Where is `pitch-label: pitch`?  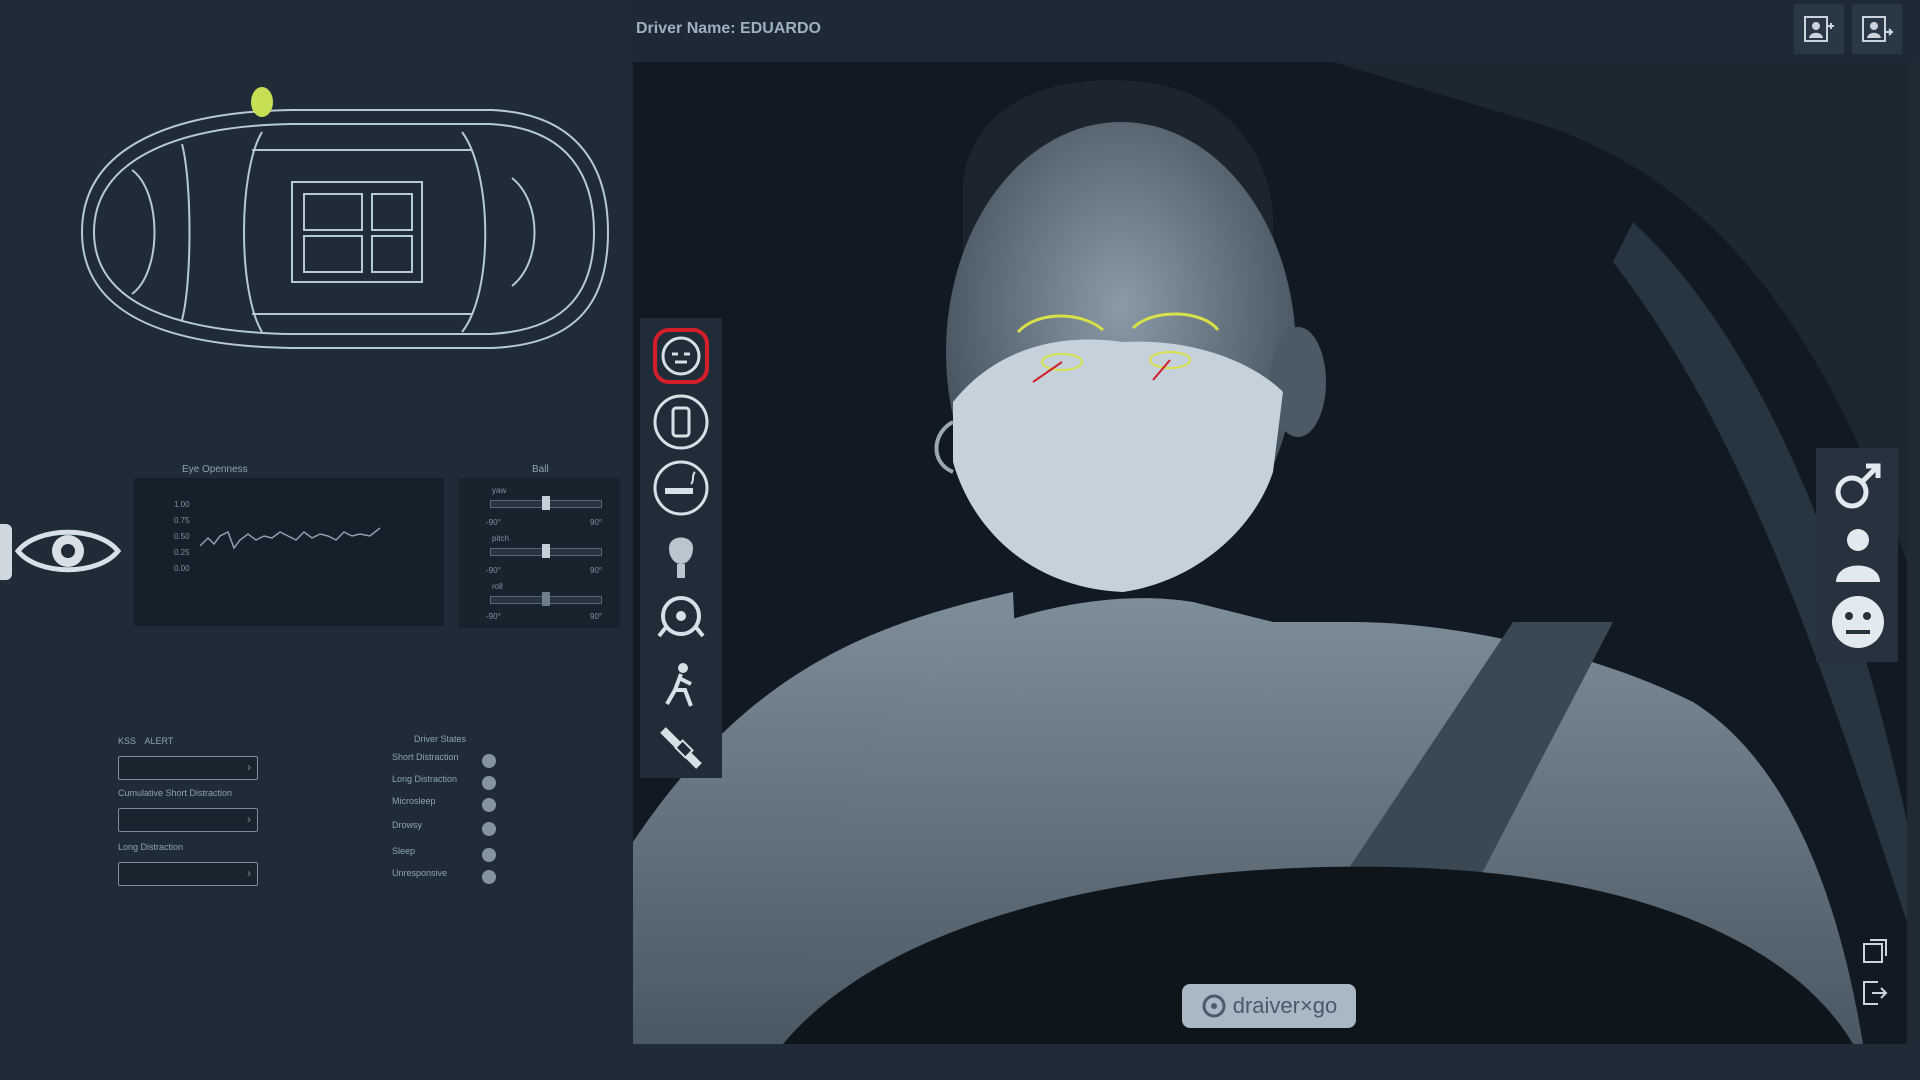 pitch-label: pitch is located at coordinates (500, 538).